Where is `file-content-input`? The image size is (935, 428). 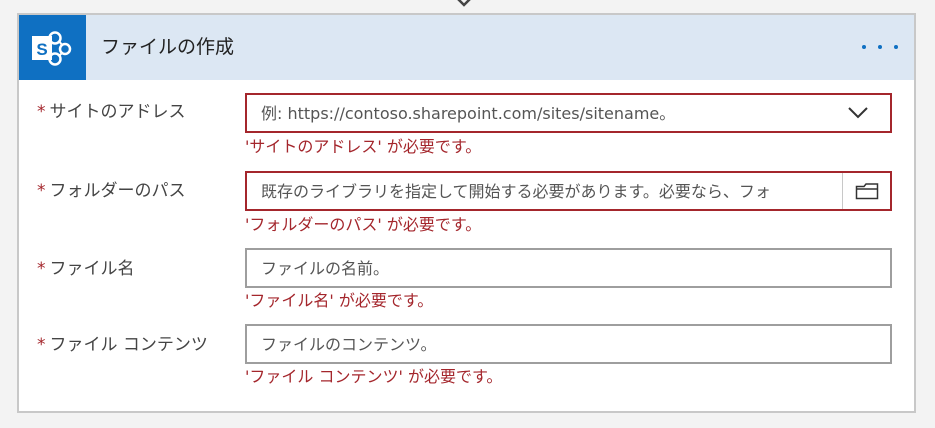 file-content-input is located at coordinates (568, 344).